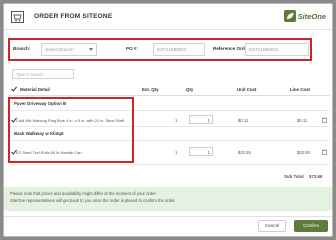  What do you see at coordinates (179, 49) in the screenshot?
I see `po-input: EST21999022` at bounding box center [179, 49].